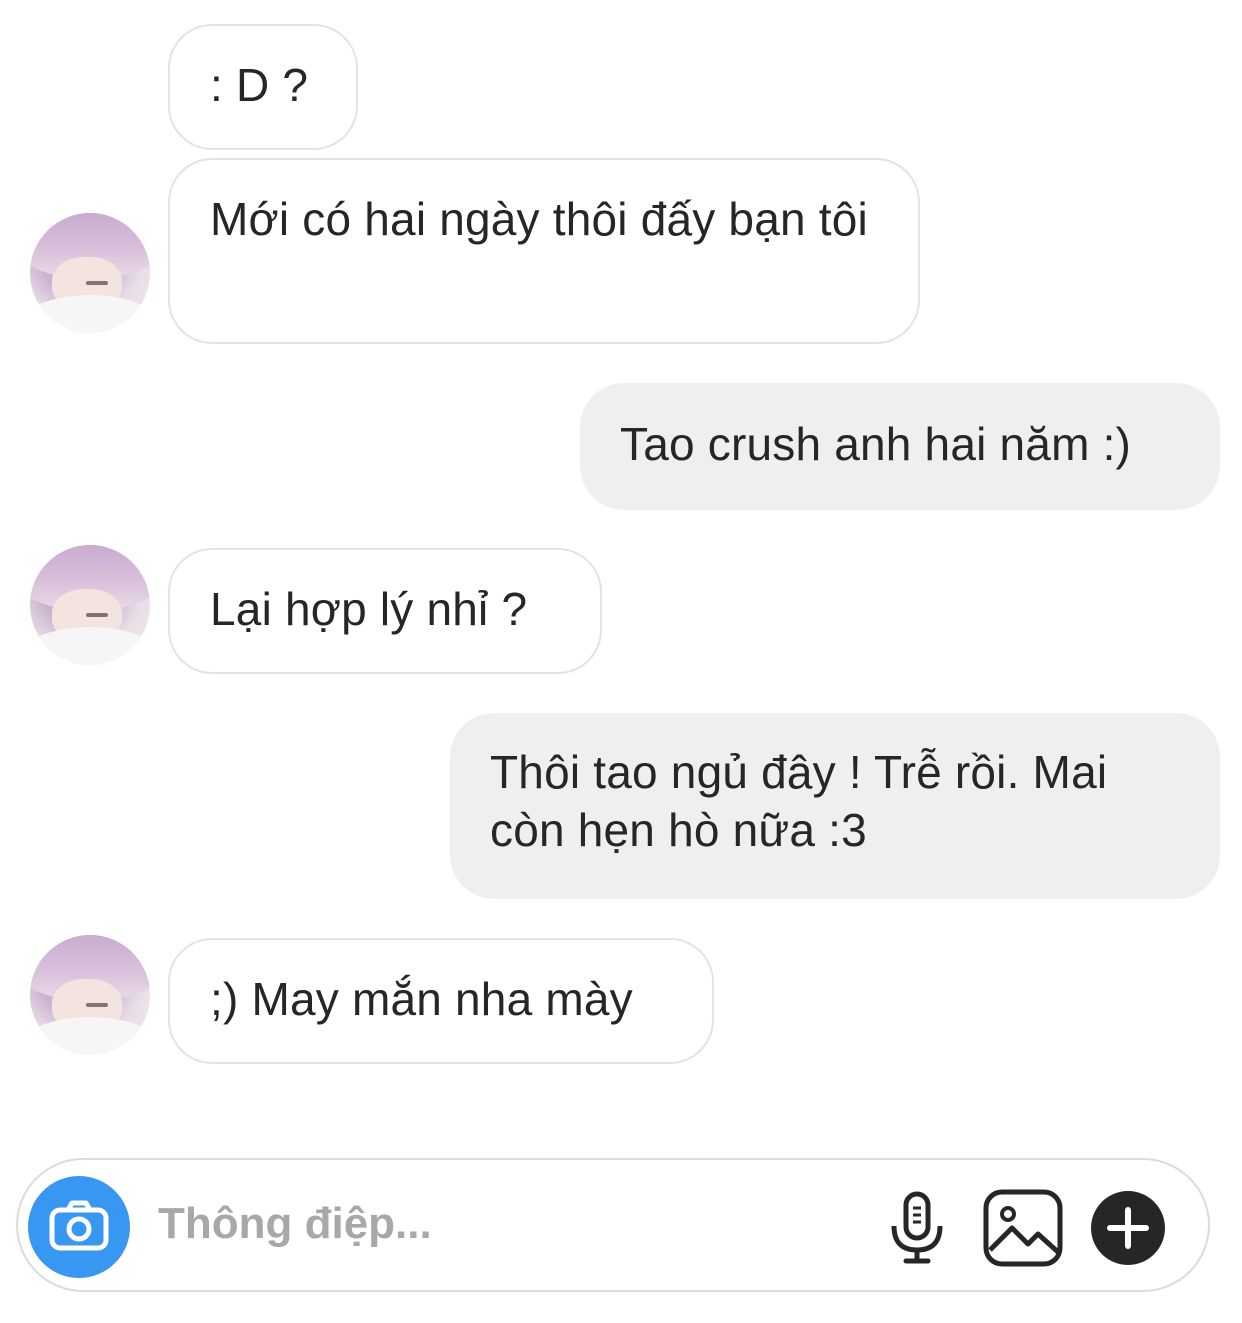  I want to click on camera-button, so click(79, 1227).